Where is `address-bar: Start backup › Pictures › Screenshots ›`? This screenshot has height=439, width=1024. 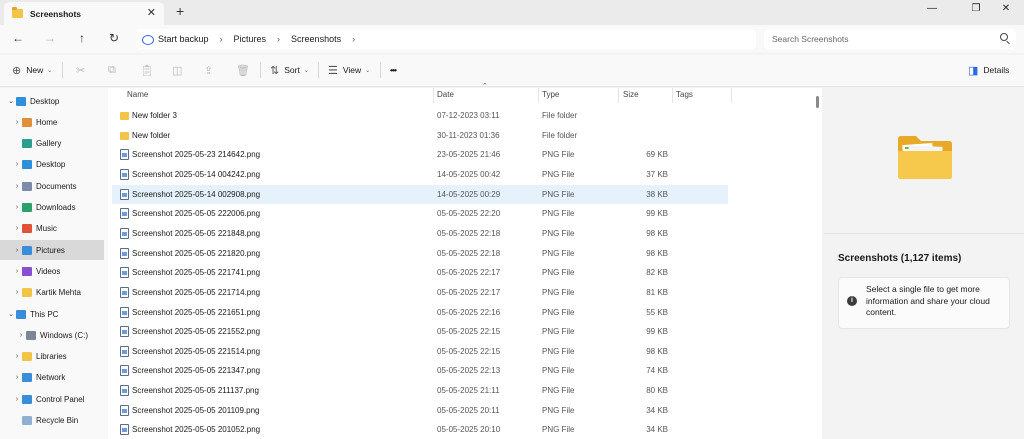 address-bar: Start backup › Pictures › Screenshots › is located at coordinates (446, 39).